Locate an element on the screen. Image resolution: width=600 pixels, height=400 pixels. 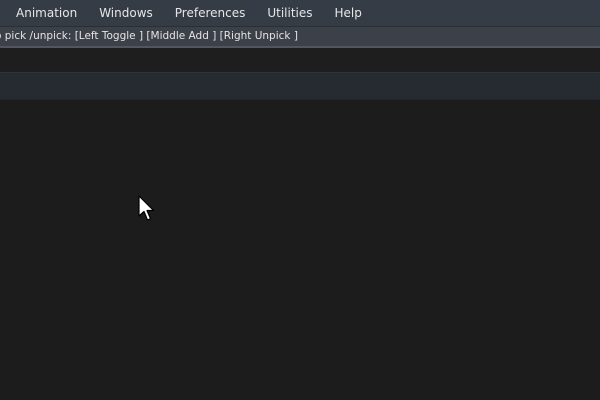
menu-help: Help is located at coordinates (348, 13).